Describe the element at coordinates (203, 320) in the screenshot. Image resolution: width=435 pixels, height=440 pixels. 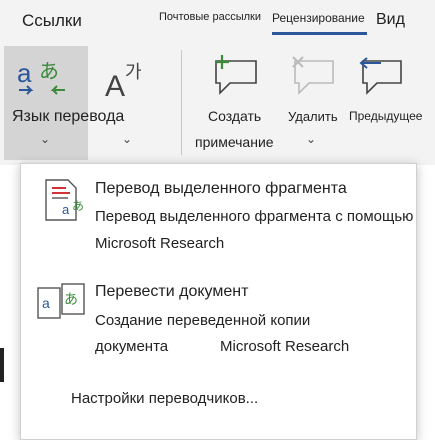
I see `translate-document-desc-1: Создание переведенной копии` at that location.